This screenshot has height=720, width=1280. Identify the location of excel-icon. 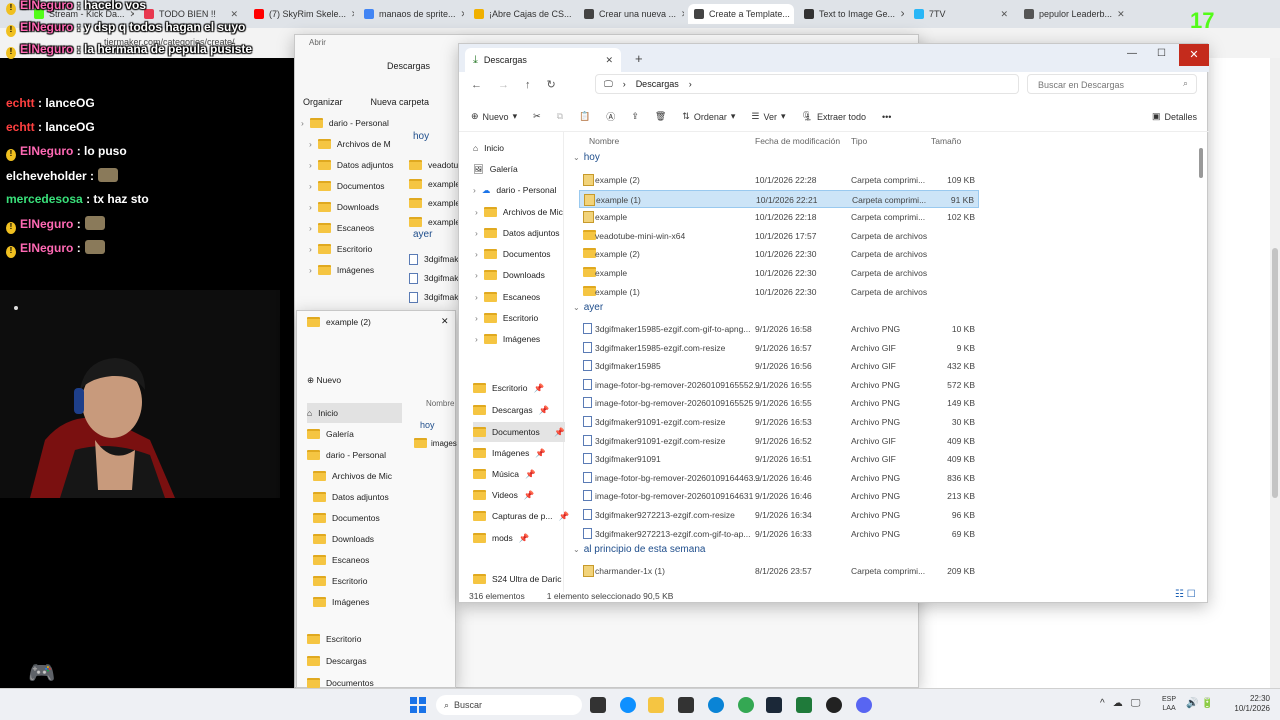
(804, 705).